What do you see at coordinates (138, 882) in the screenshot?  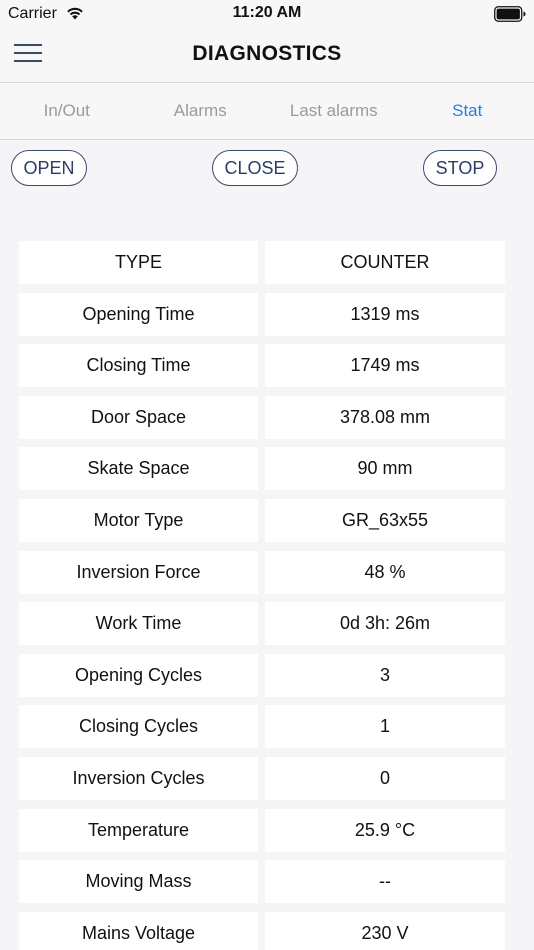 I see `row-type-label: Moving Mass` at bounding box center [138, 882].